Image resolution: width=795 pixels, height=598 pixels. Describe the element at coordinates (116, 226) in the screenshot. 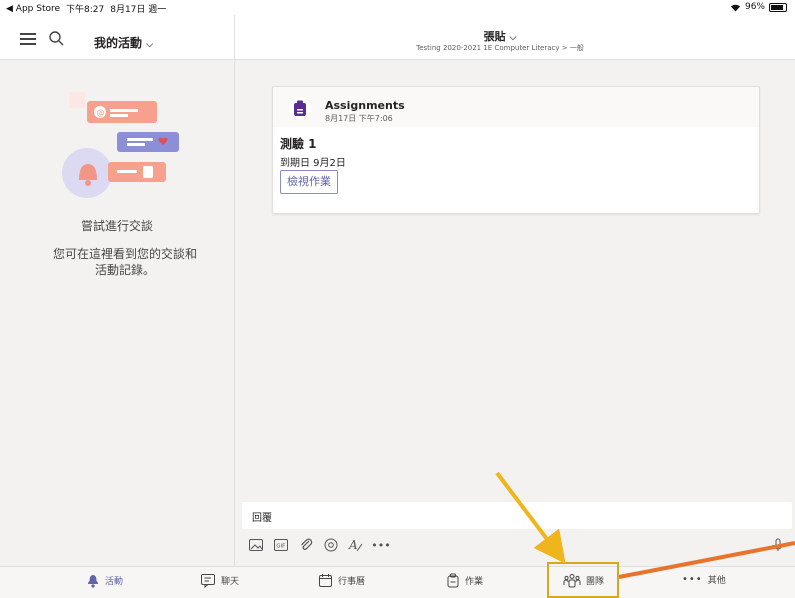

I see `empty-state-title: 嘗試進行交談` at that location.